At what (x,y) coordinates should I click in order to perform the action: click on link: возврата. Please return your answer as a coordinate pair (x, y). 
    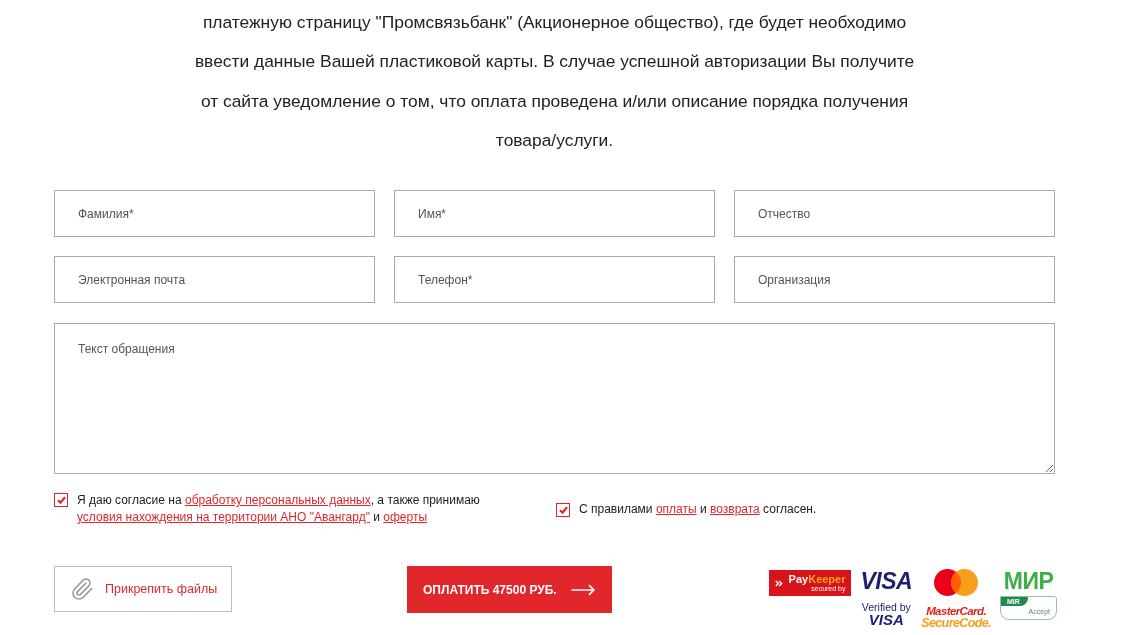
    Looking at the image, I should click on (735, 508).